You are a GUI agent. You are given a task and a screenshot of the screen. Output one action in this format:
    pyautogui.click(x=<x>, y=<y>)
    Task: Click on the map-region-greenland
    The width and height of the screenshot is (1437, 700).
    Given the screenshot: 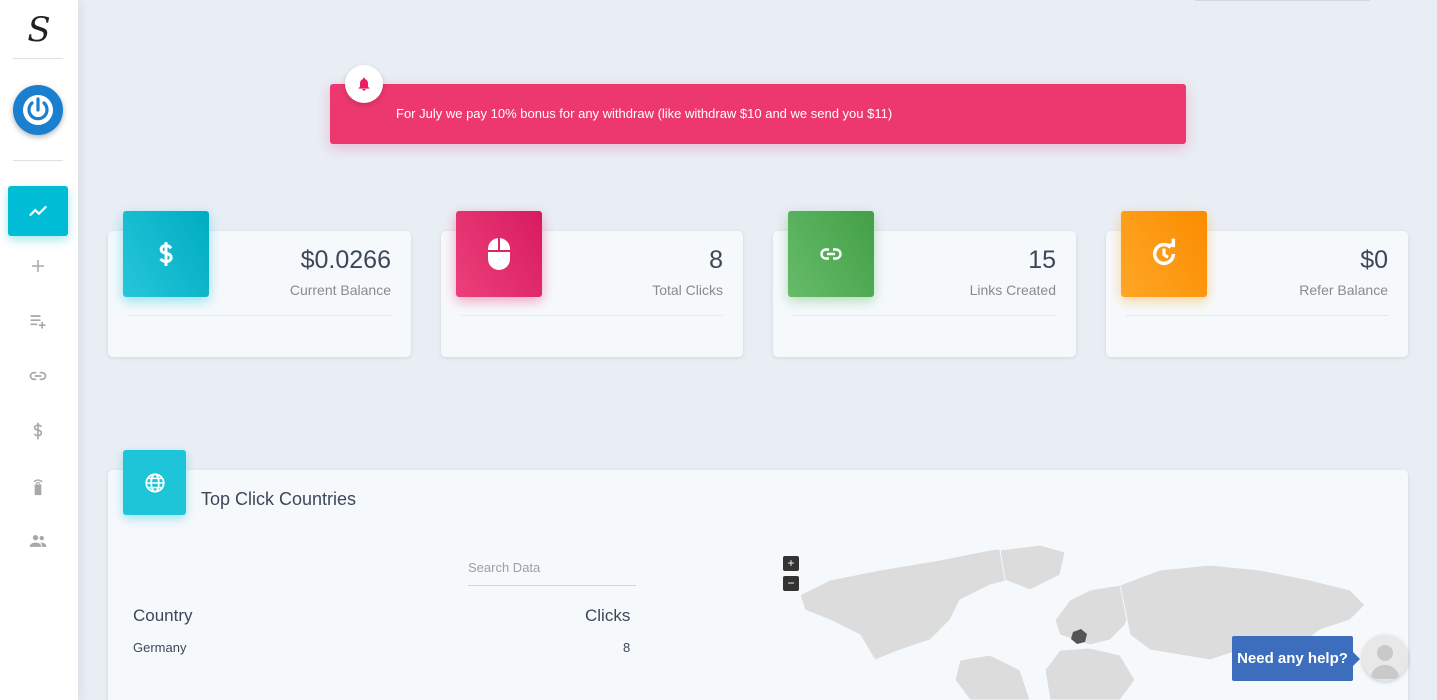 What is the action you would take?
    pyautogui.click(x=1032, y=567)
    